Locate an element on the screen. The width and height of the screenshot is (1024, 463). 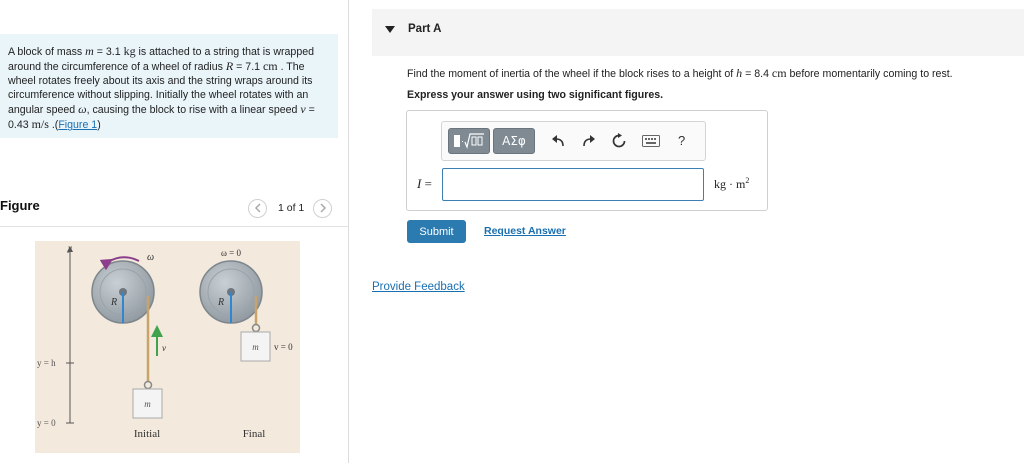
equals-sign: = is located at coordinates (426, 183).